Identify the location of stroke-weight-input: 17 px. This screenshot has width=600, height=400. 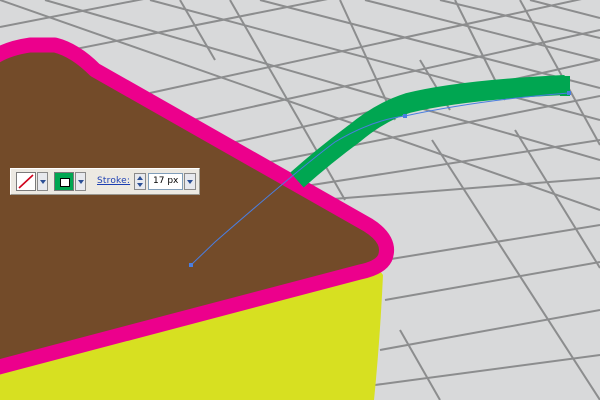
(165, 181).